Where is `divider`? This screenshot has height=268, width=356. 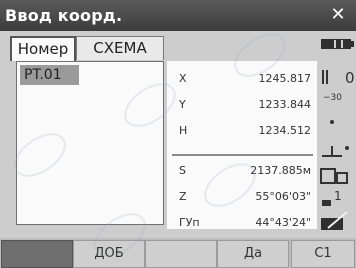 divider is located at coordinates (242, 155).